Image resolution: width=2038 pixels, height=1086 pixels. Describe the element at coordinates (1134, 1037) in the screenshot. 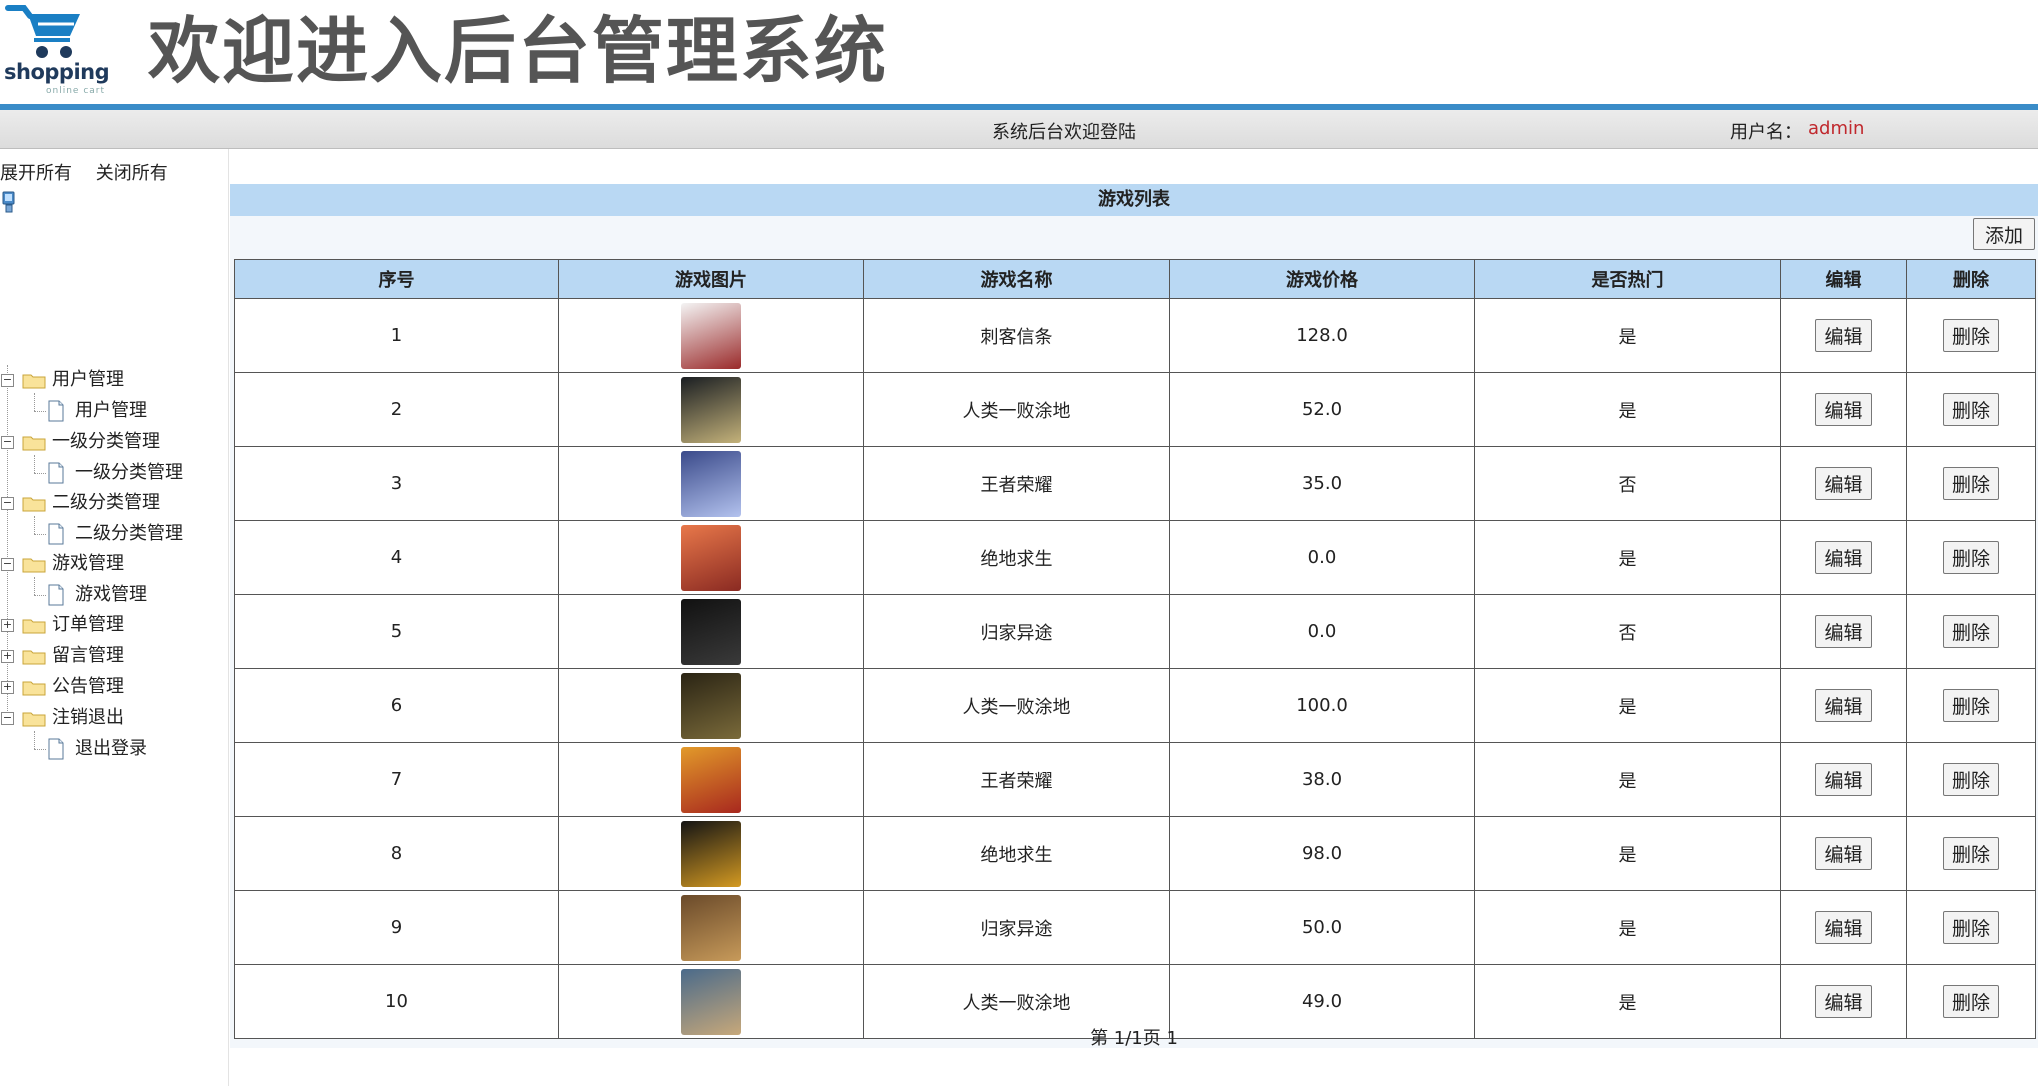

I see `pagination: 第 1/1页 1` at that location.